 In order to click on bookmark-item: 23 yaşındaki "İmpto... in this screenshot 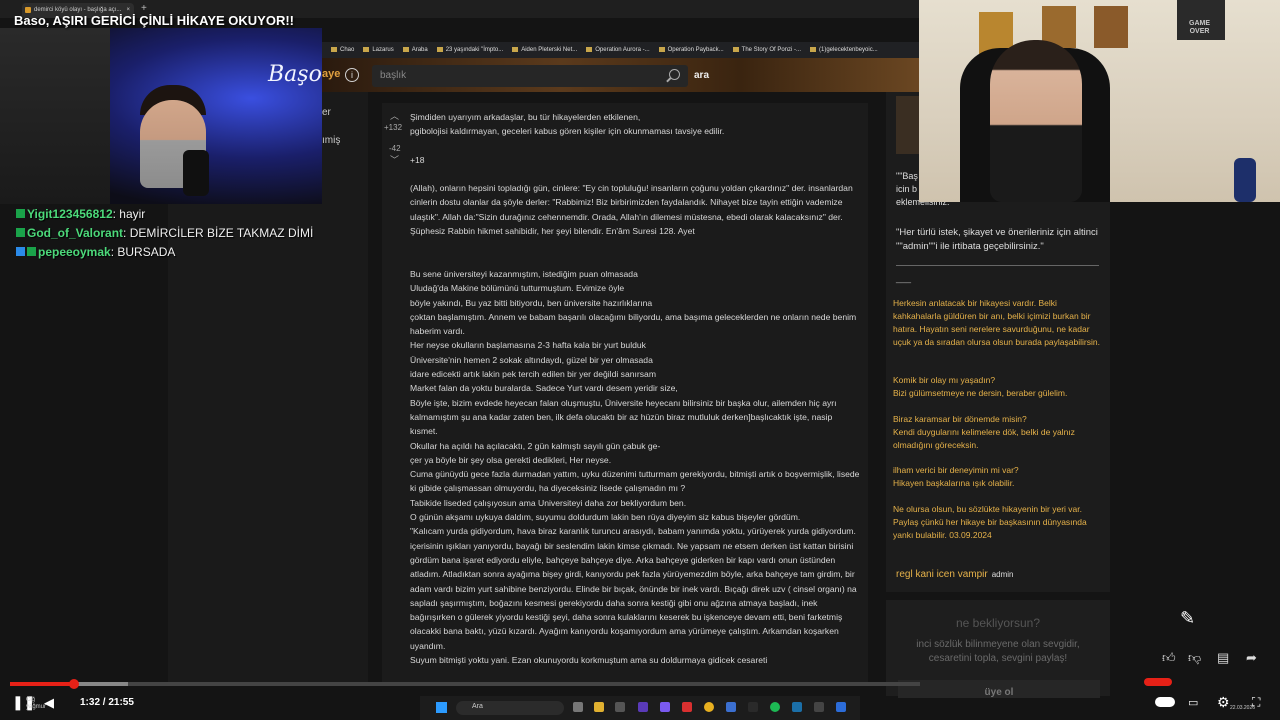, I will do `click(469, 50)`.